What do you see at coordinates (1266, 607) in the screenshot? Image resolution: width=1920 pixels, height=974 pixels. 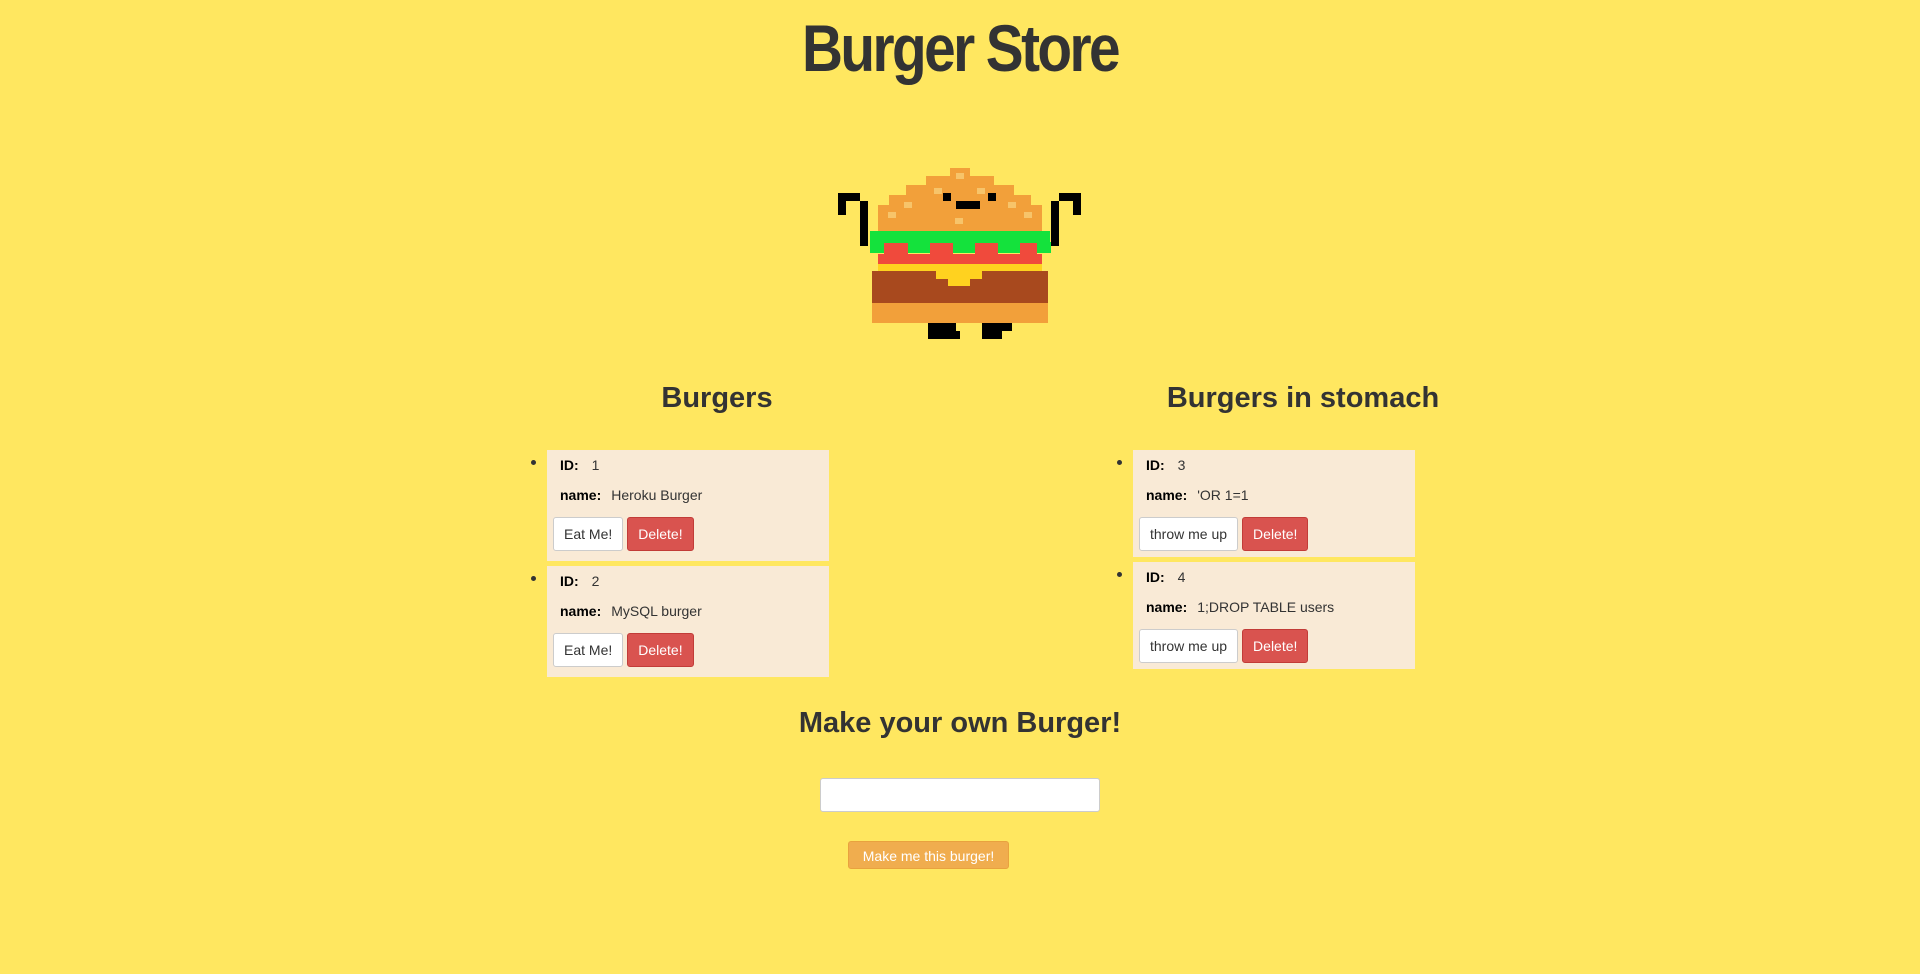 I see `burger-name: 1;DROP TABLE users` at bounding box center [1266, 607].